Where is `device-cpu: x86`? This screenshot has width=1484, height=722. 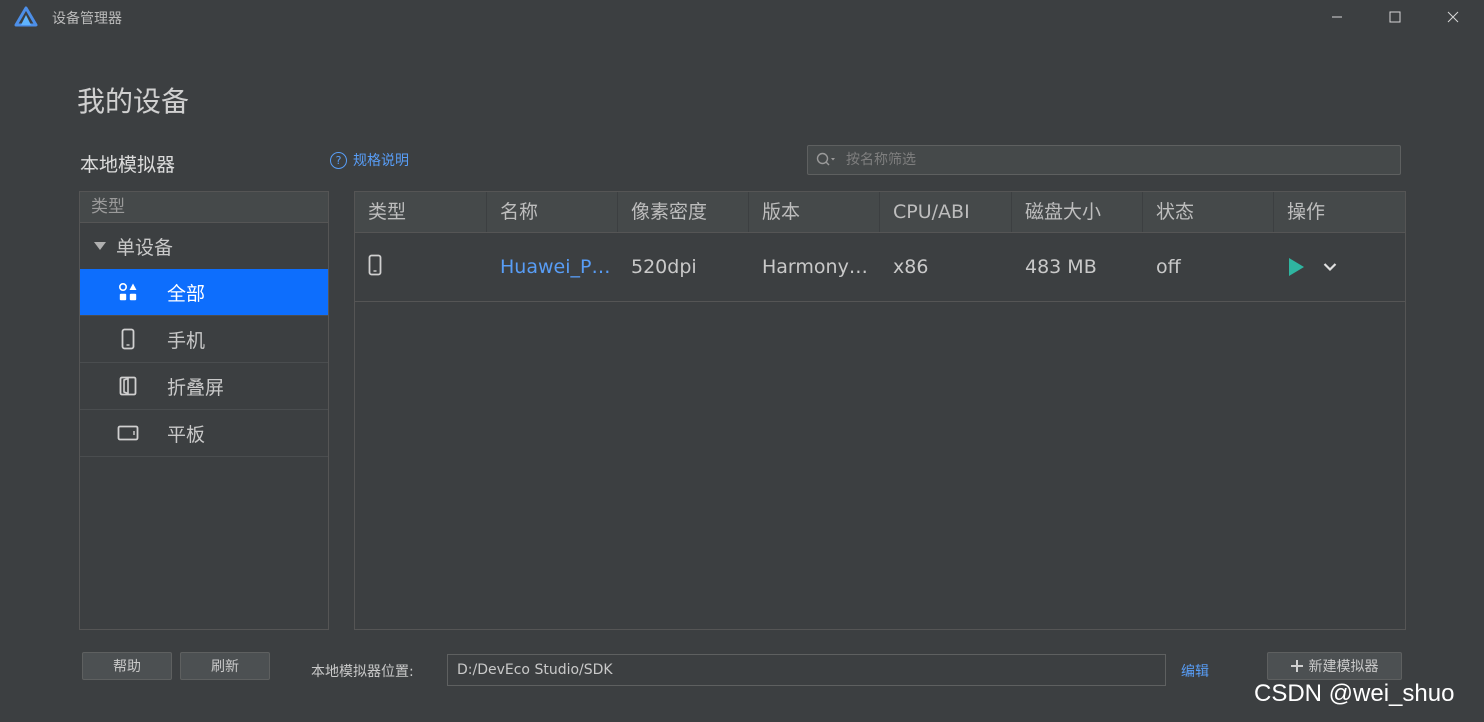 device-cpu: x86 is located at coordinates (911, 267).